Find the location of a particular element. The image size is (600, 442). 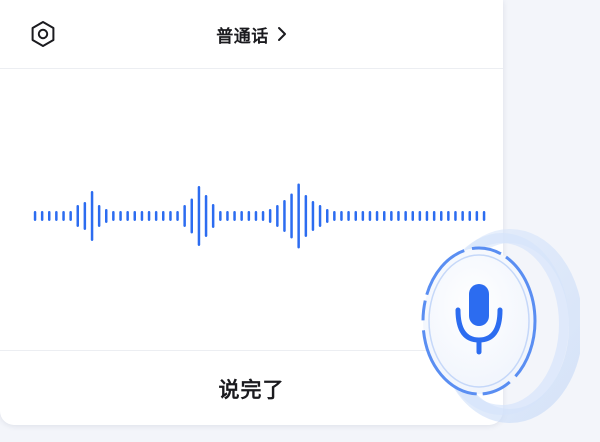

panel-header: 普通话 is located at coordinates (251, 34).